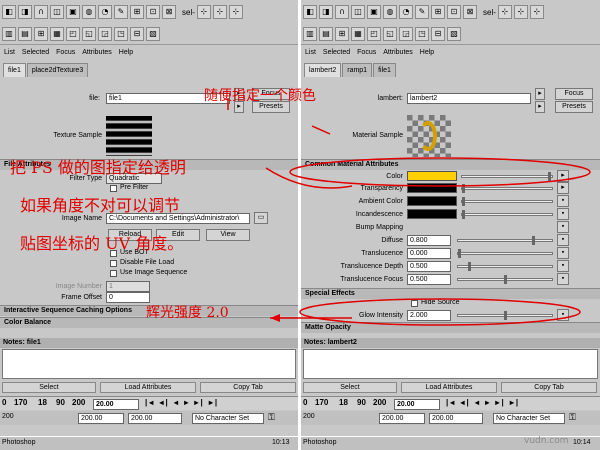  I want to click on annotation-angle-adjust: 如果角度不对可以调节, so click(100, 205).